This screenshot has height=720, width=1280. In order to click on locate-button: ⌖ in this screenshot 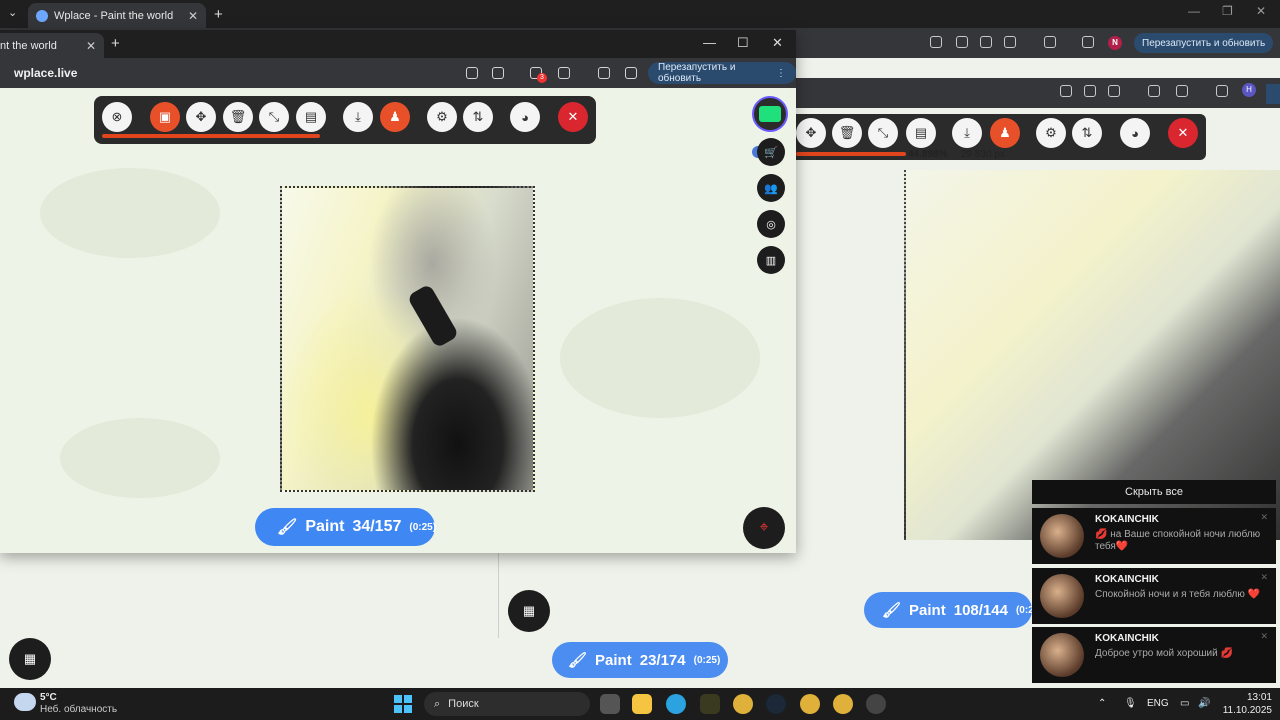, I will do `click(764, 528)`.